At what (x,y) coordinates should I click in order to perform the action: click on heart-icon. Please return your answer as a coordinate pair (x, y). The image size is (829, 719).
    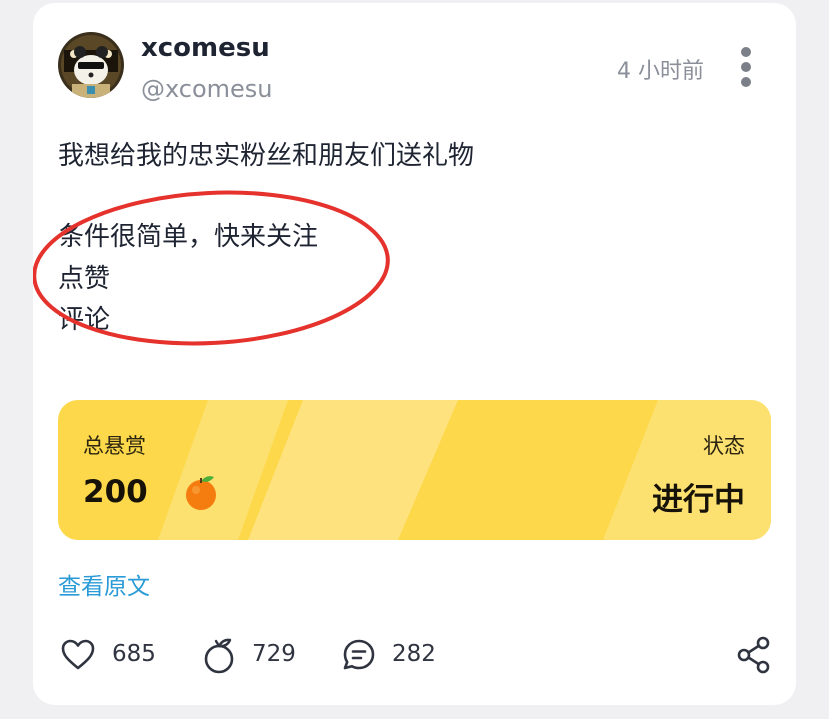
    Looking at the image, I should click on (78, 654).